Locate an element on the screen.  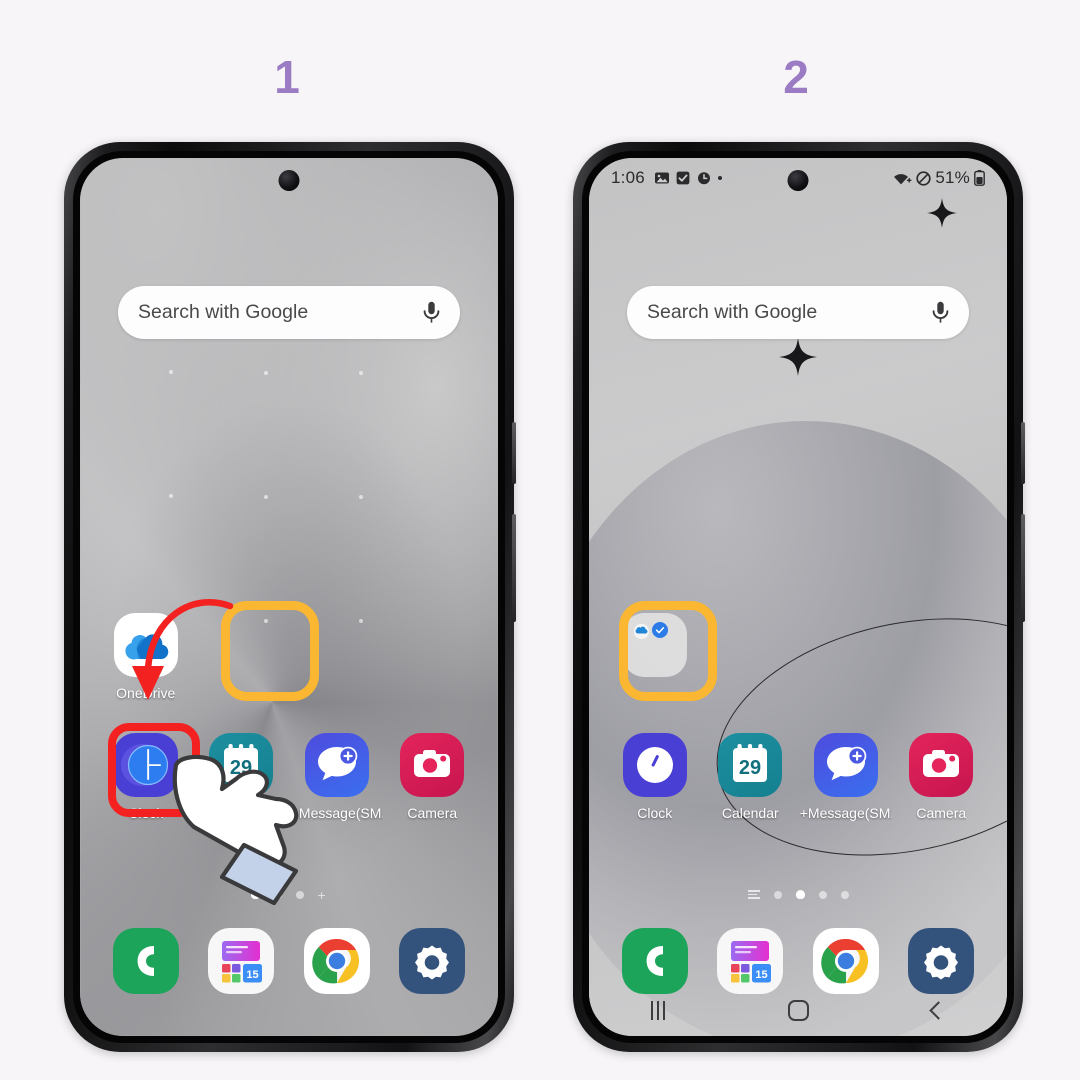
page-dot-active is located at coordinates (800, 894).